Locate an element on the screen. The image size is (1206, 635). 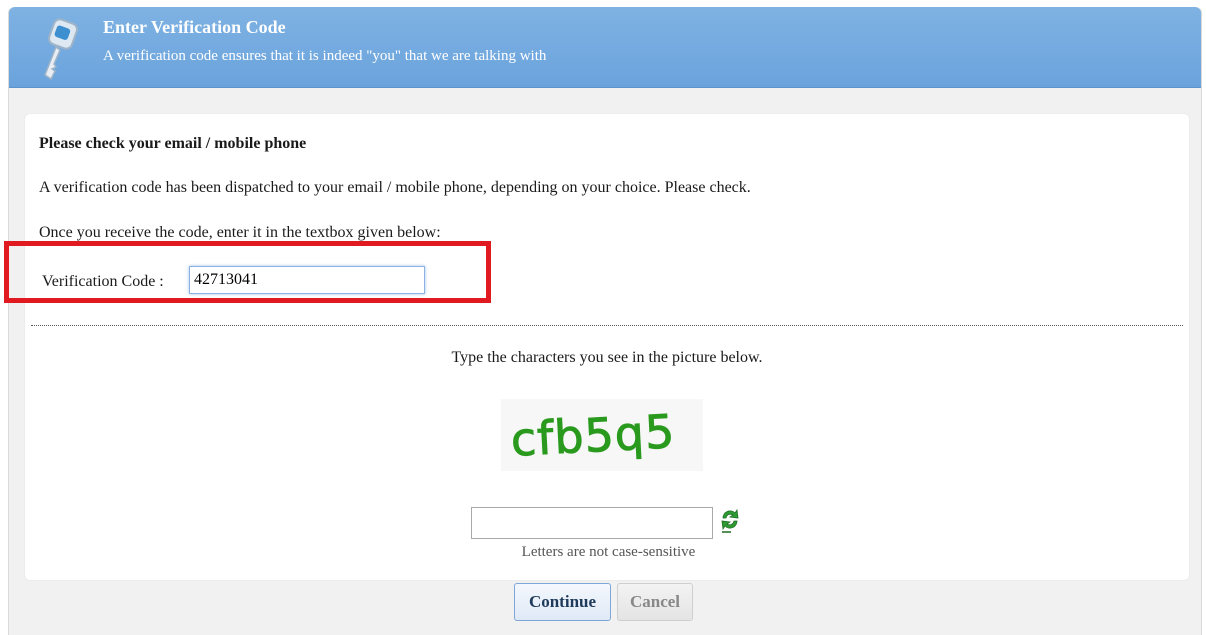
highlight-box is located at coordinates (247, 272).